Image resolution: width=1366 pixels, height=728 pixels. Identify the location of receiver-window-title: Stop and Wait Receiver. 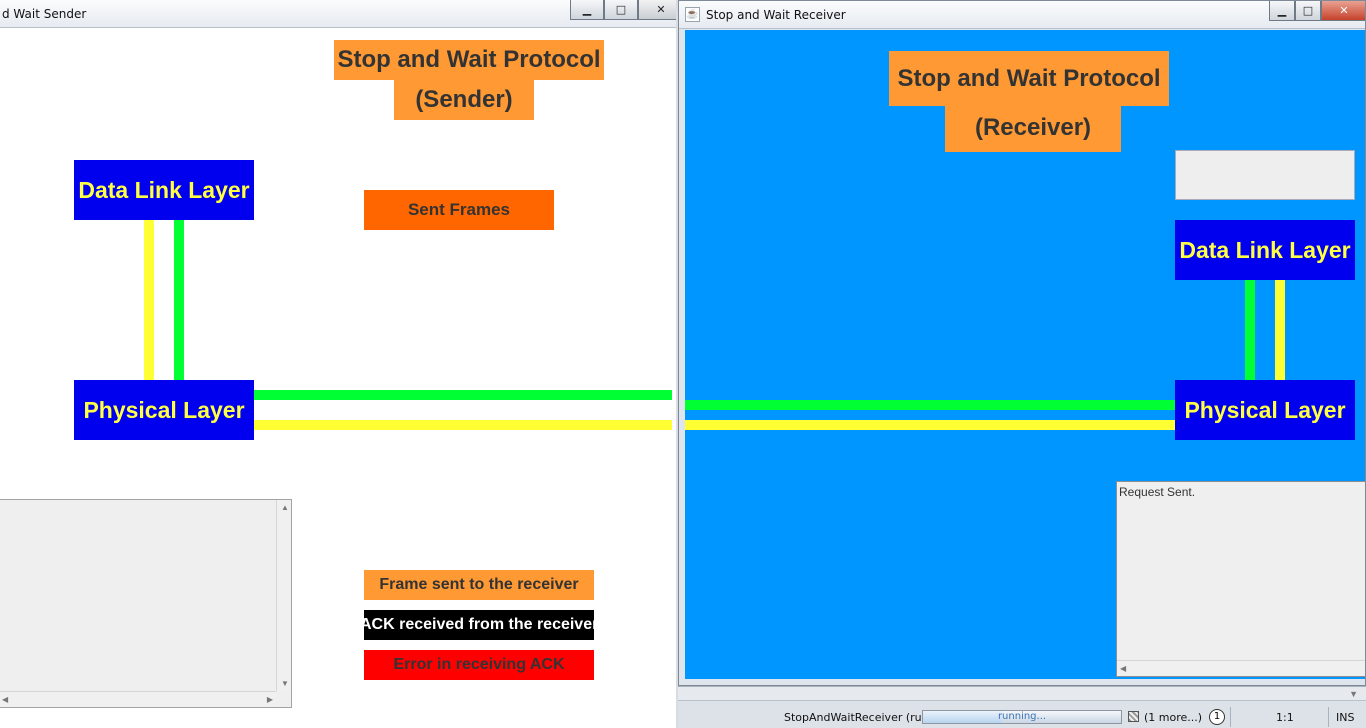
(776, 15).